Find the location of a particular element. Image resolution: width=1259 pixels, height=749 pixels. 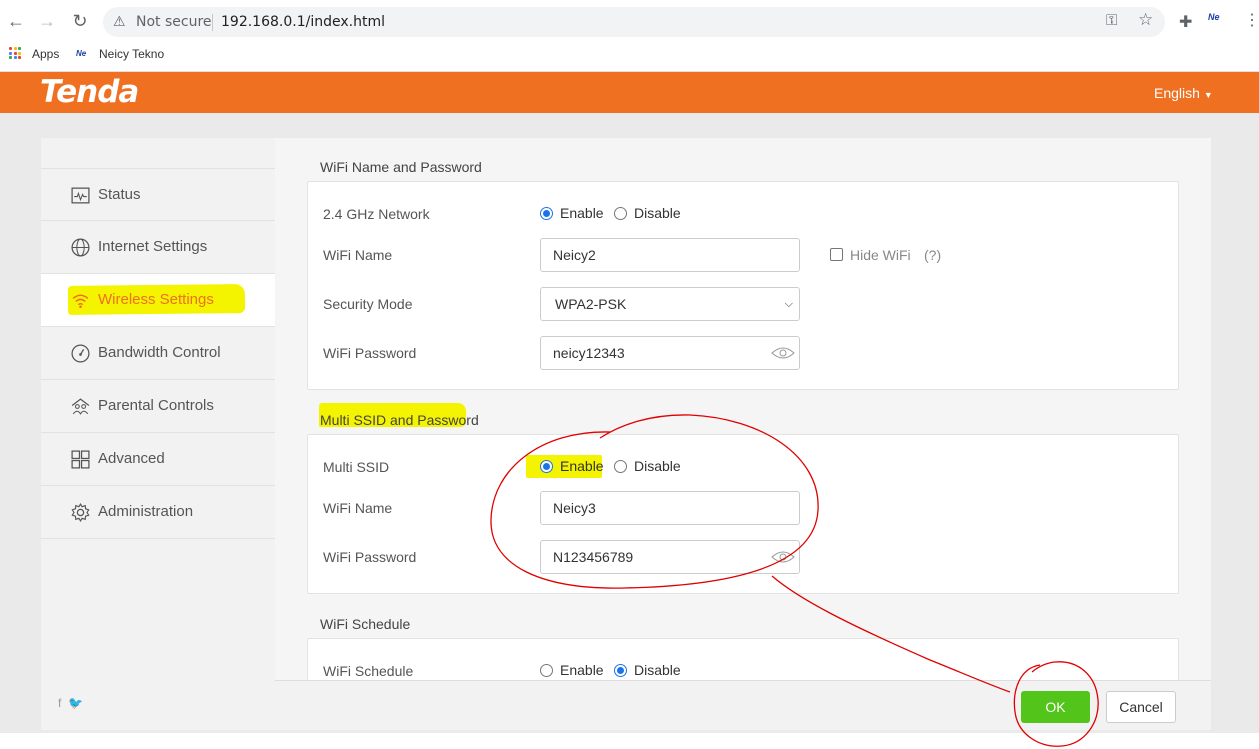

multi-wifi-name-label: WiFi Name is located at coordinates (358, 508).